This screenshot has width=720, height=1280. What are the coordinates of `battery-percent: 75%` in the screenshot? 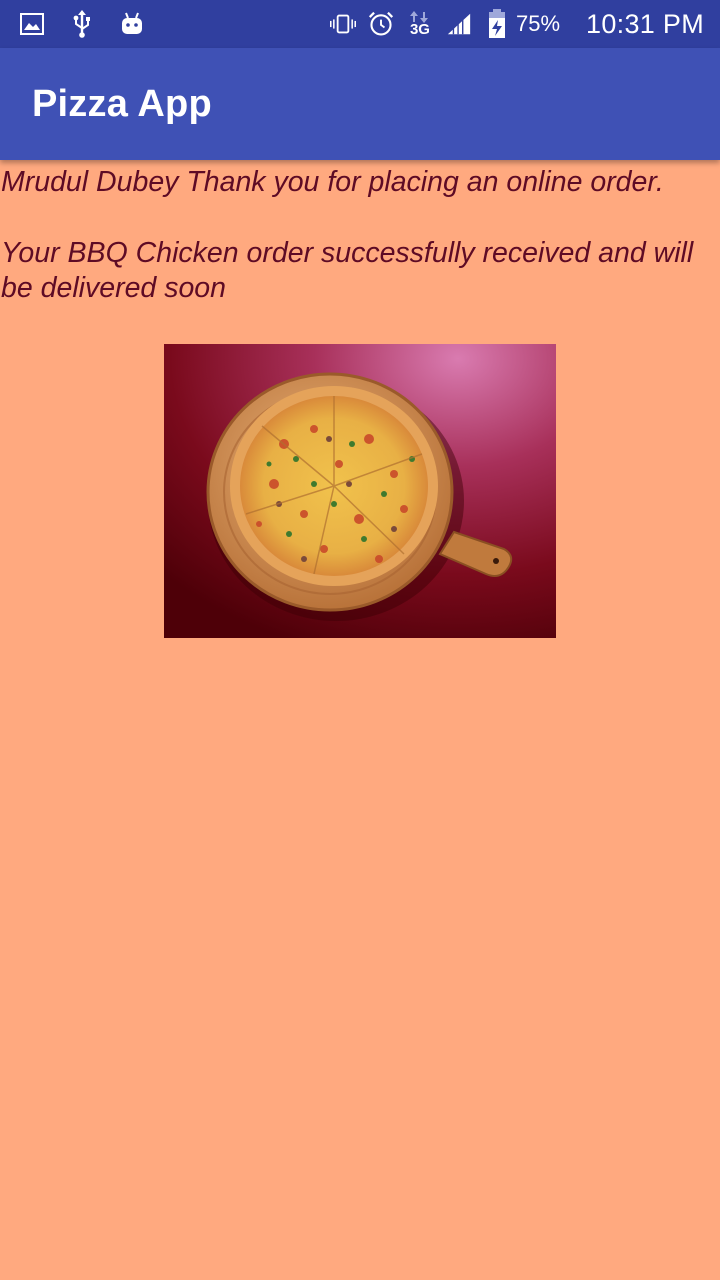 It's located at (538, 23).